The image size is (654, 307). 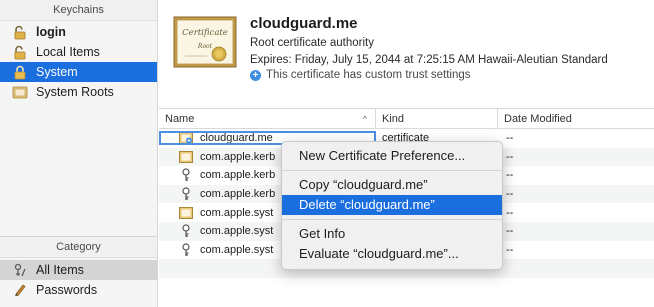 What do you see at coordinates (68, 52) in the screenshot?
I see `sidebar-item-label: Local Items` at bounding box center [68, 52].